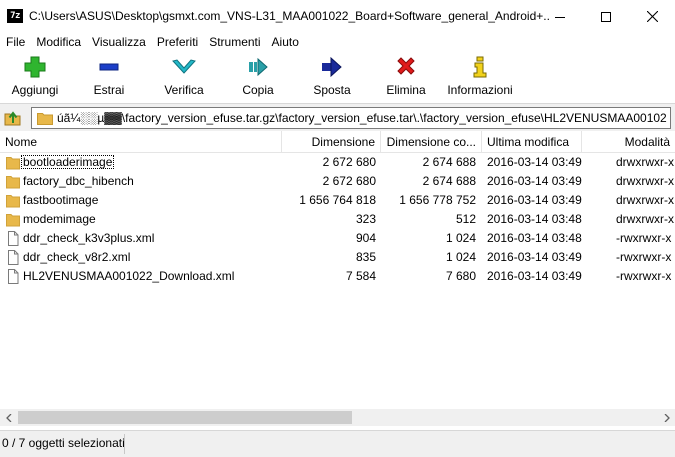 The width and height of the screenshot is (675, 457). I want to click on chevron-right-icon, so click(667, 417).